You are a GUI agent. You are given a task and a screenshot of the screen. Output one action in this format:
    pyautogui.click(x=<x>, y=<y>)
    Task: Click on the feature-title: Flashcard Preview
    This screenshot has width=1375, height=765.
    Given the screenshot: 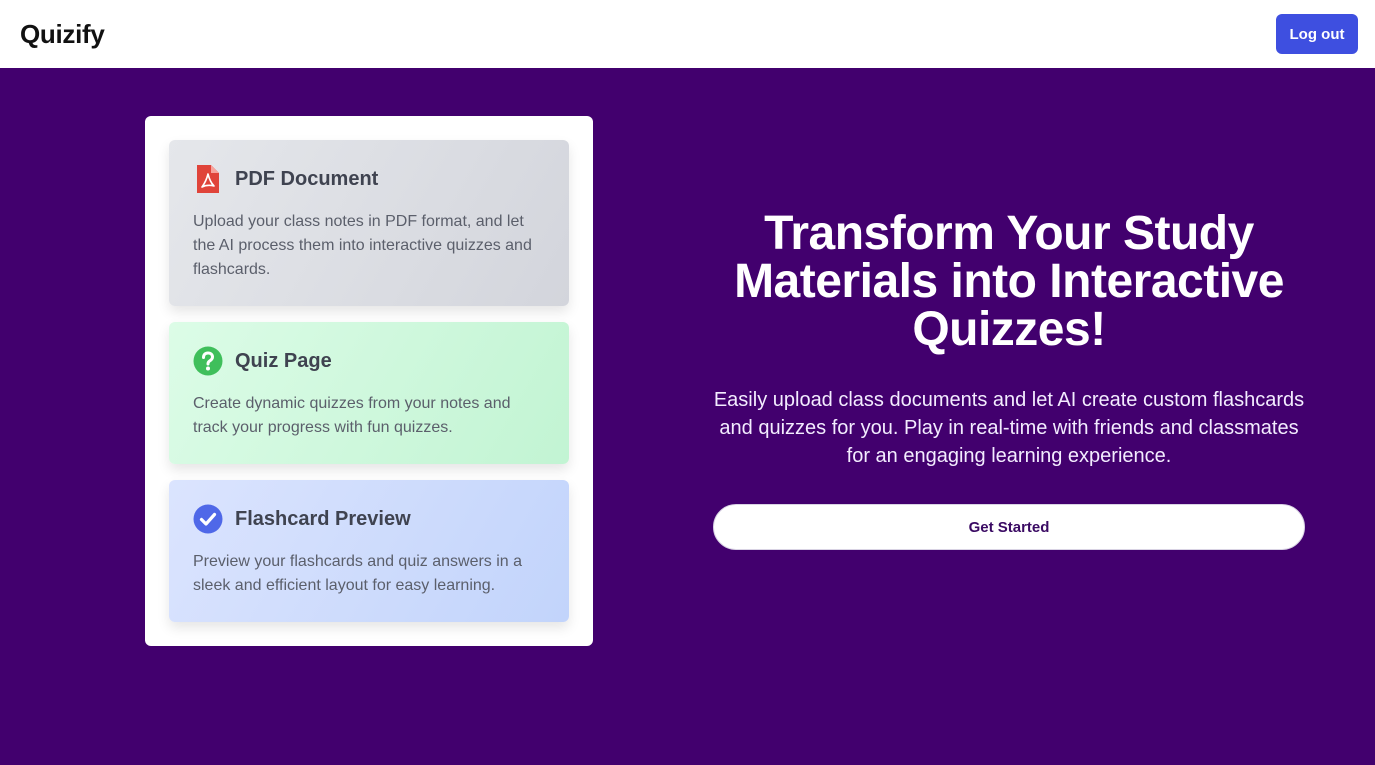 What is the action you would take?
    pyautogui.click(x=323, y=518)
    